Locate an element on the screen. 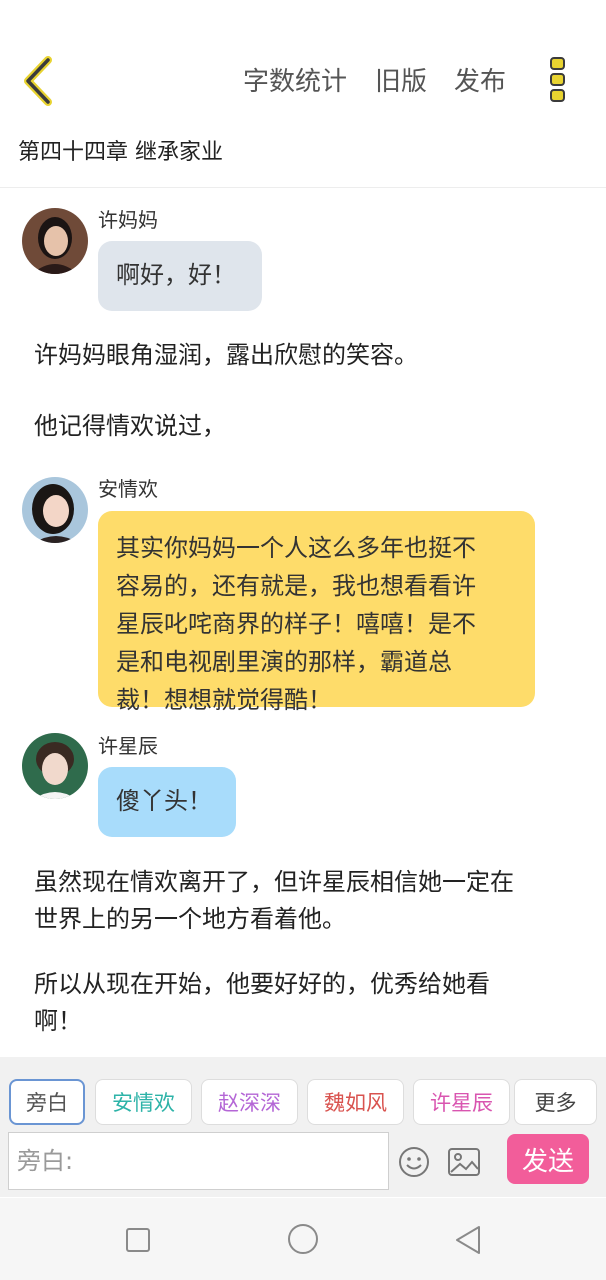 This screenshot has width=606, height=1280. smiley-icon is located at coordinates (414, 1162).